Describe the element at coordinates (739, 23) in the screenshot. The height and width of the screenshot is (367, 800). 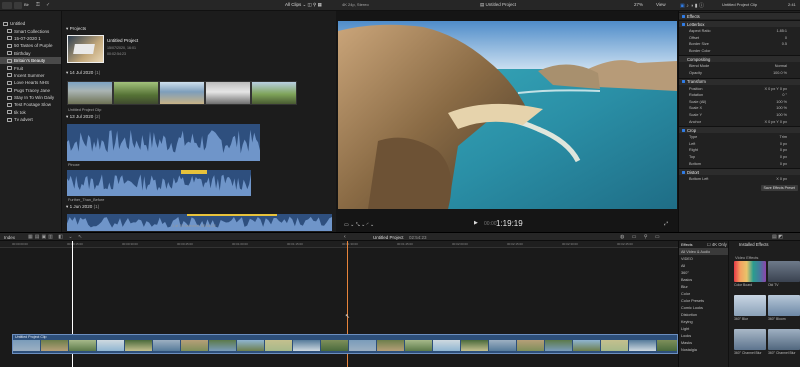
I see `inspector-section: Letterbox` at that location.